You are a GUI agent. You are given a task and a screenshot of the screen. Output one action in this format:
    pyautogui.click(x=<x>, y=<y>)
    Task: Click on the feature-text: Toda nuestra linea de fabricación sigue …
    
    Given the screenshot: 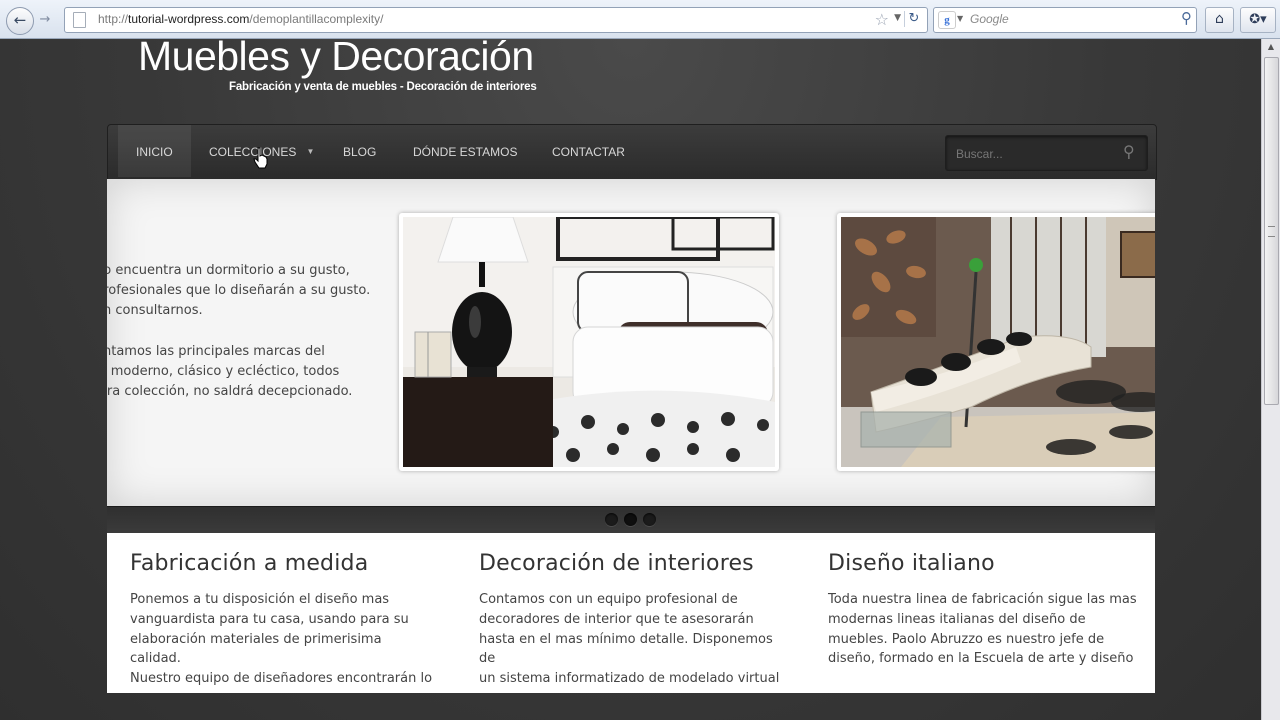 What is the action you would take?
    pyautogui.click(x=985, y=629)
    